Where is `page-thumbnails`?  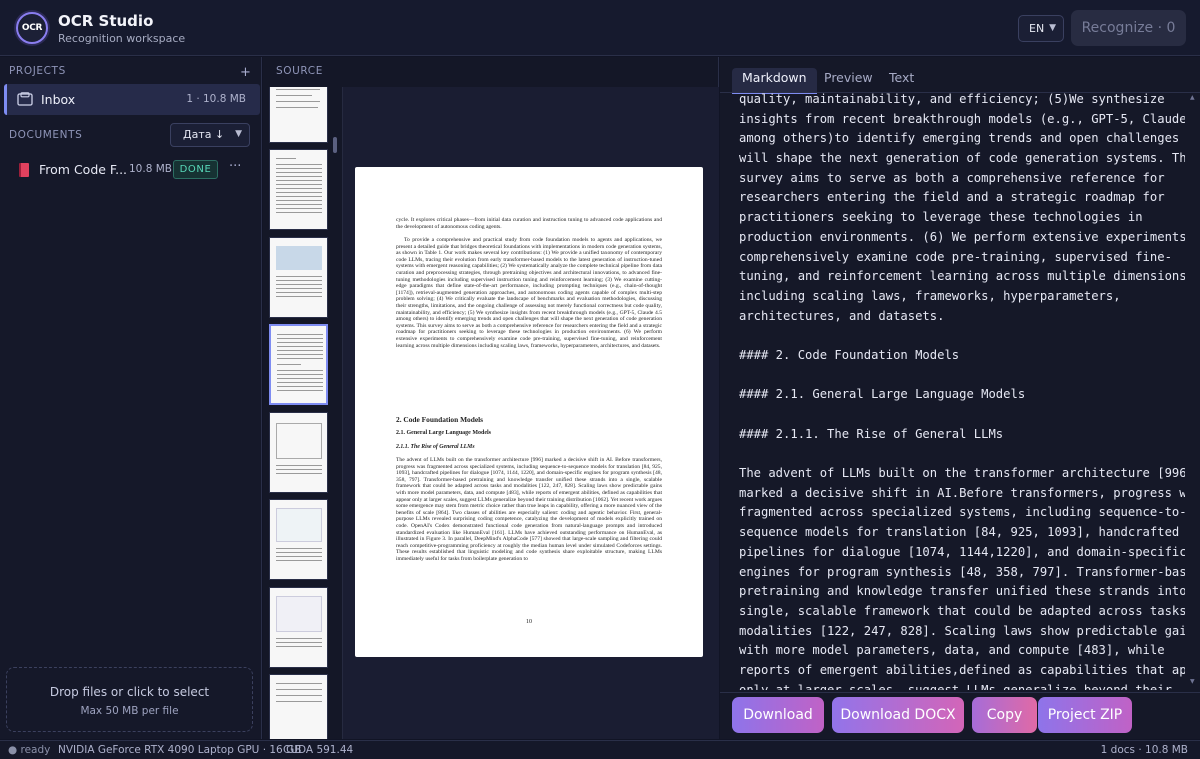
page-thumbnails is located at coordinates (303, 413).